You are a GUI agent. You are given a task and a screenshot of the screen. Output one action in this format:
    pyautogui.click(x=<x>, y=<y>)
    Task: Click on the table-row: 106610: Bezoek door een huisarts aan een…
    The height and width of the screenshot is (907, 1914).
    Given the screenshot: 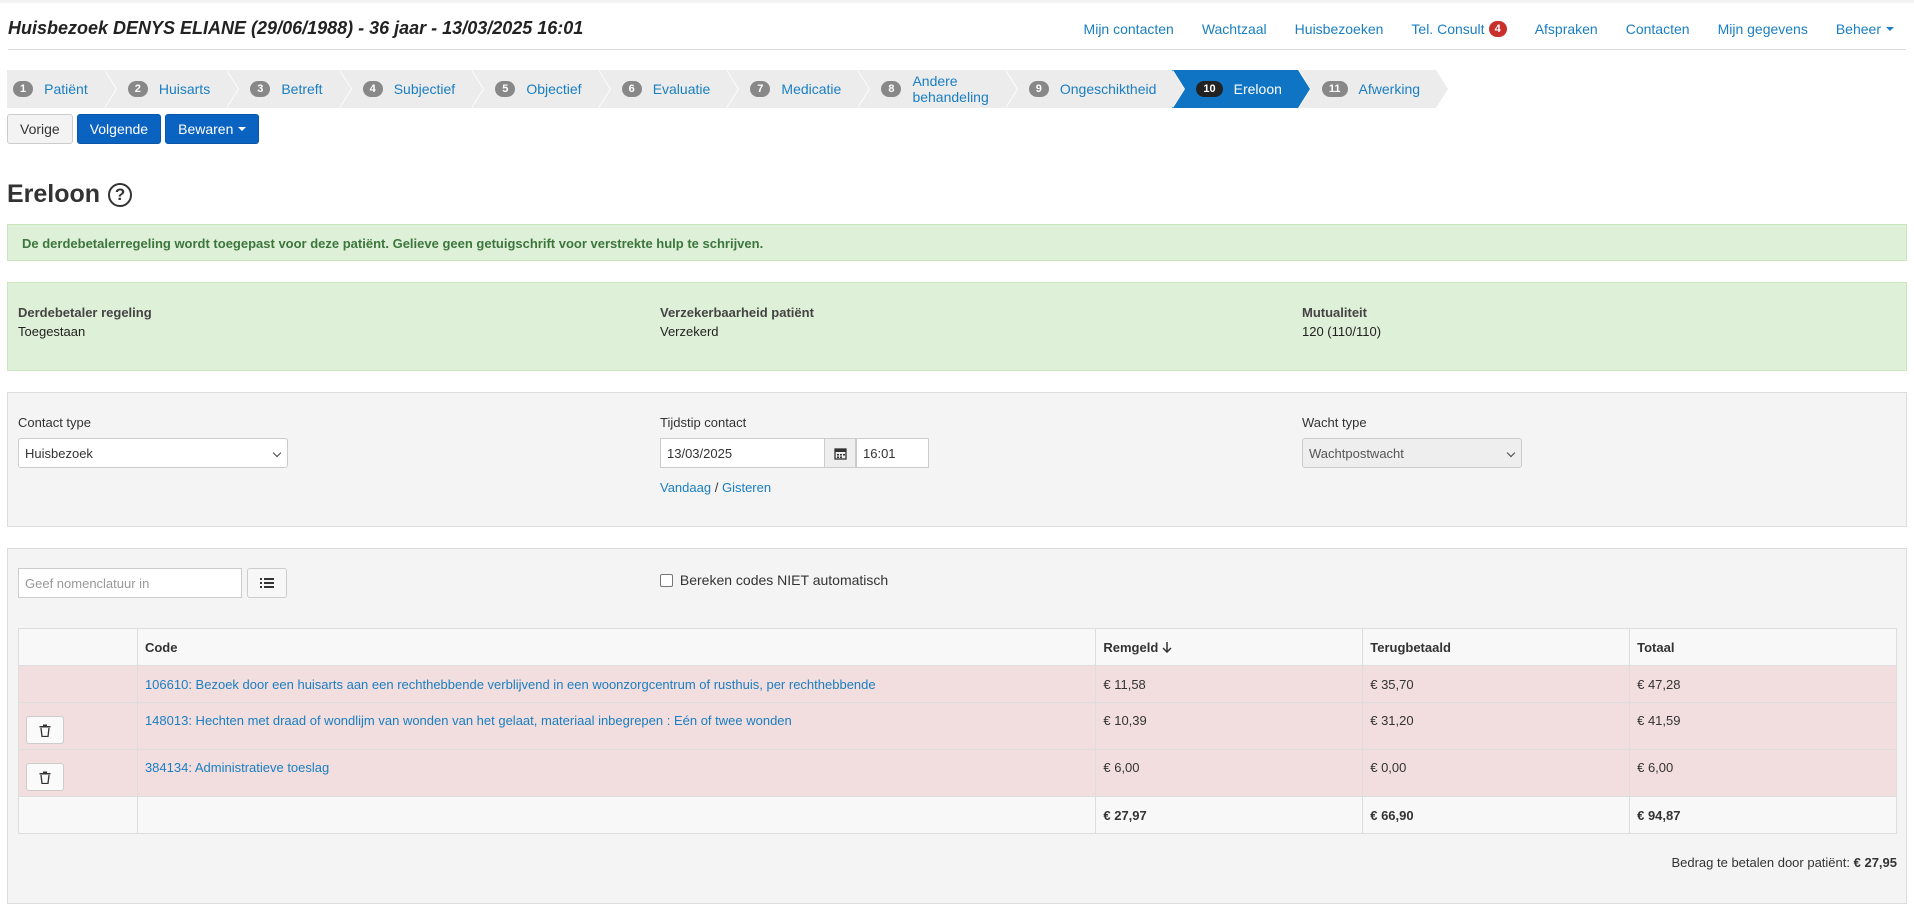 What is the action you would take?
    pyautogui.click(x=957, y=684)
    